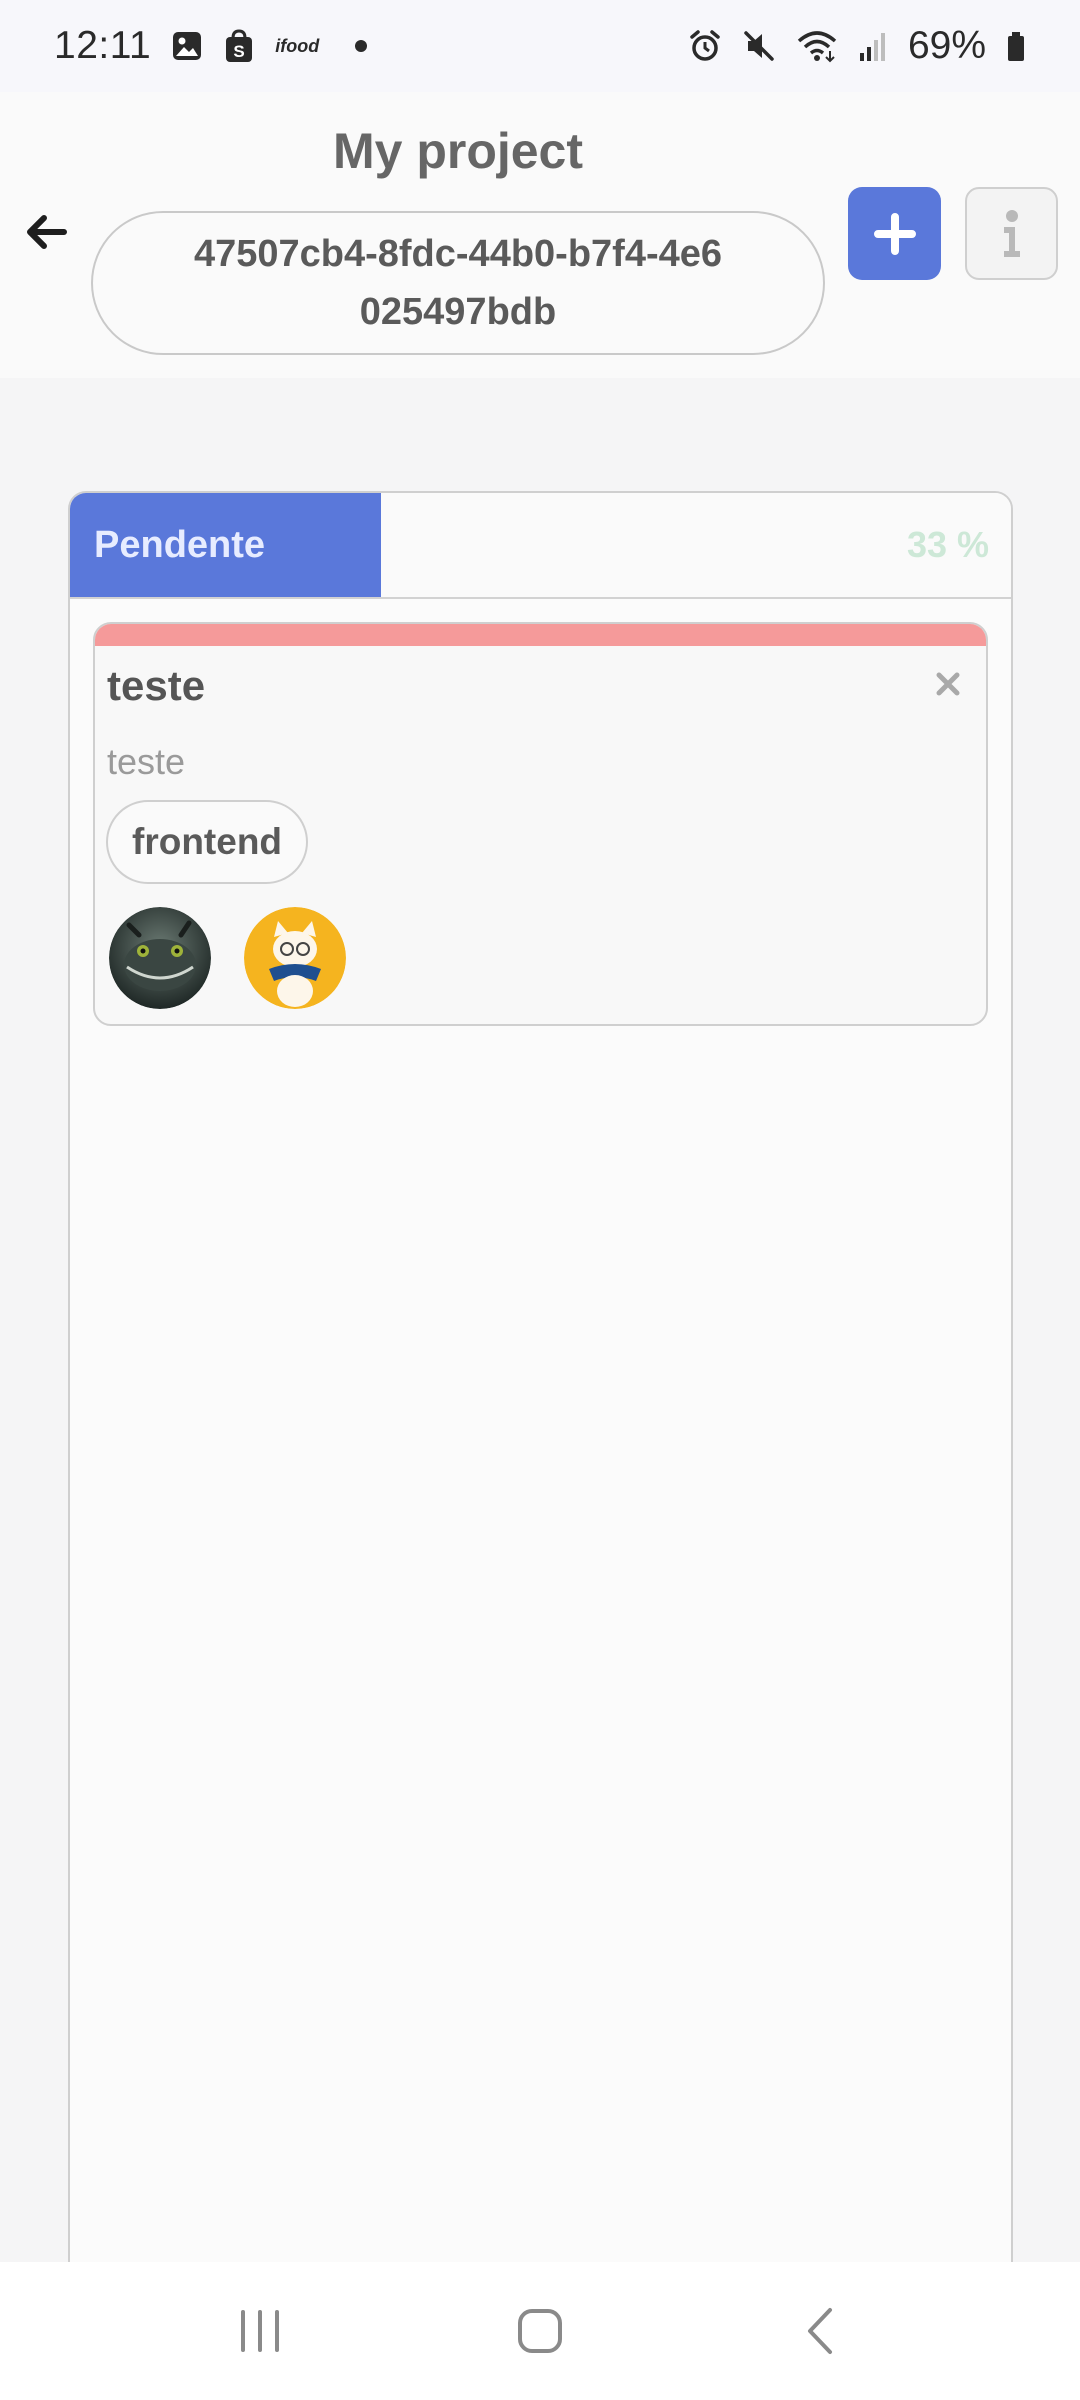 The height and width of the screenshot is (2400, 1080). What do you see at coordinates (156, 685) in the screenshot?
I see `task-title: teste` at bounding box center [156, 685].